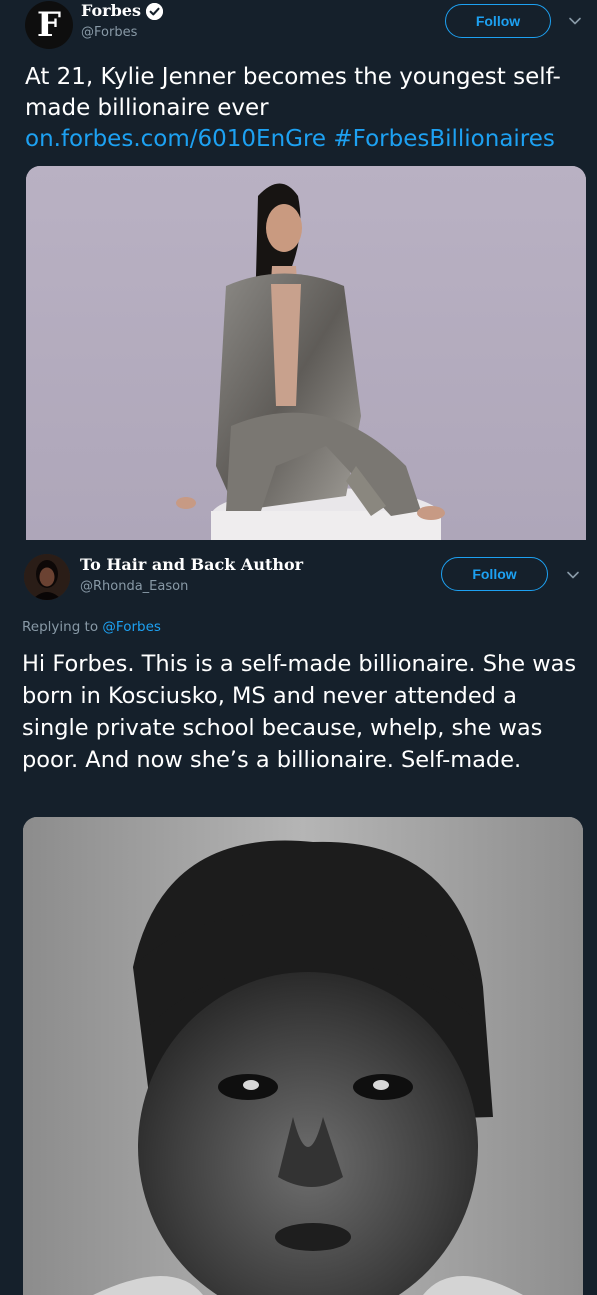  Describe the element at coordinates (154, 11) in the screenshot. I see `verified-badge-icon` at that location.